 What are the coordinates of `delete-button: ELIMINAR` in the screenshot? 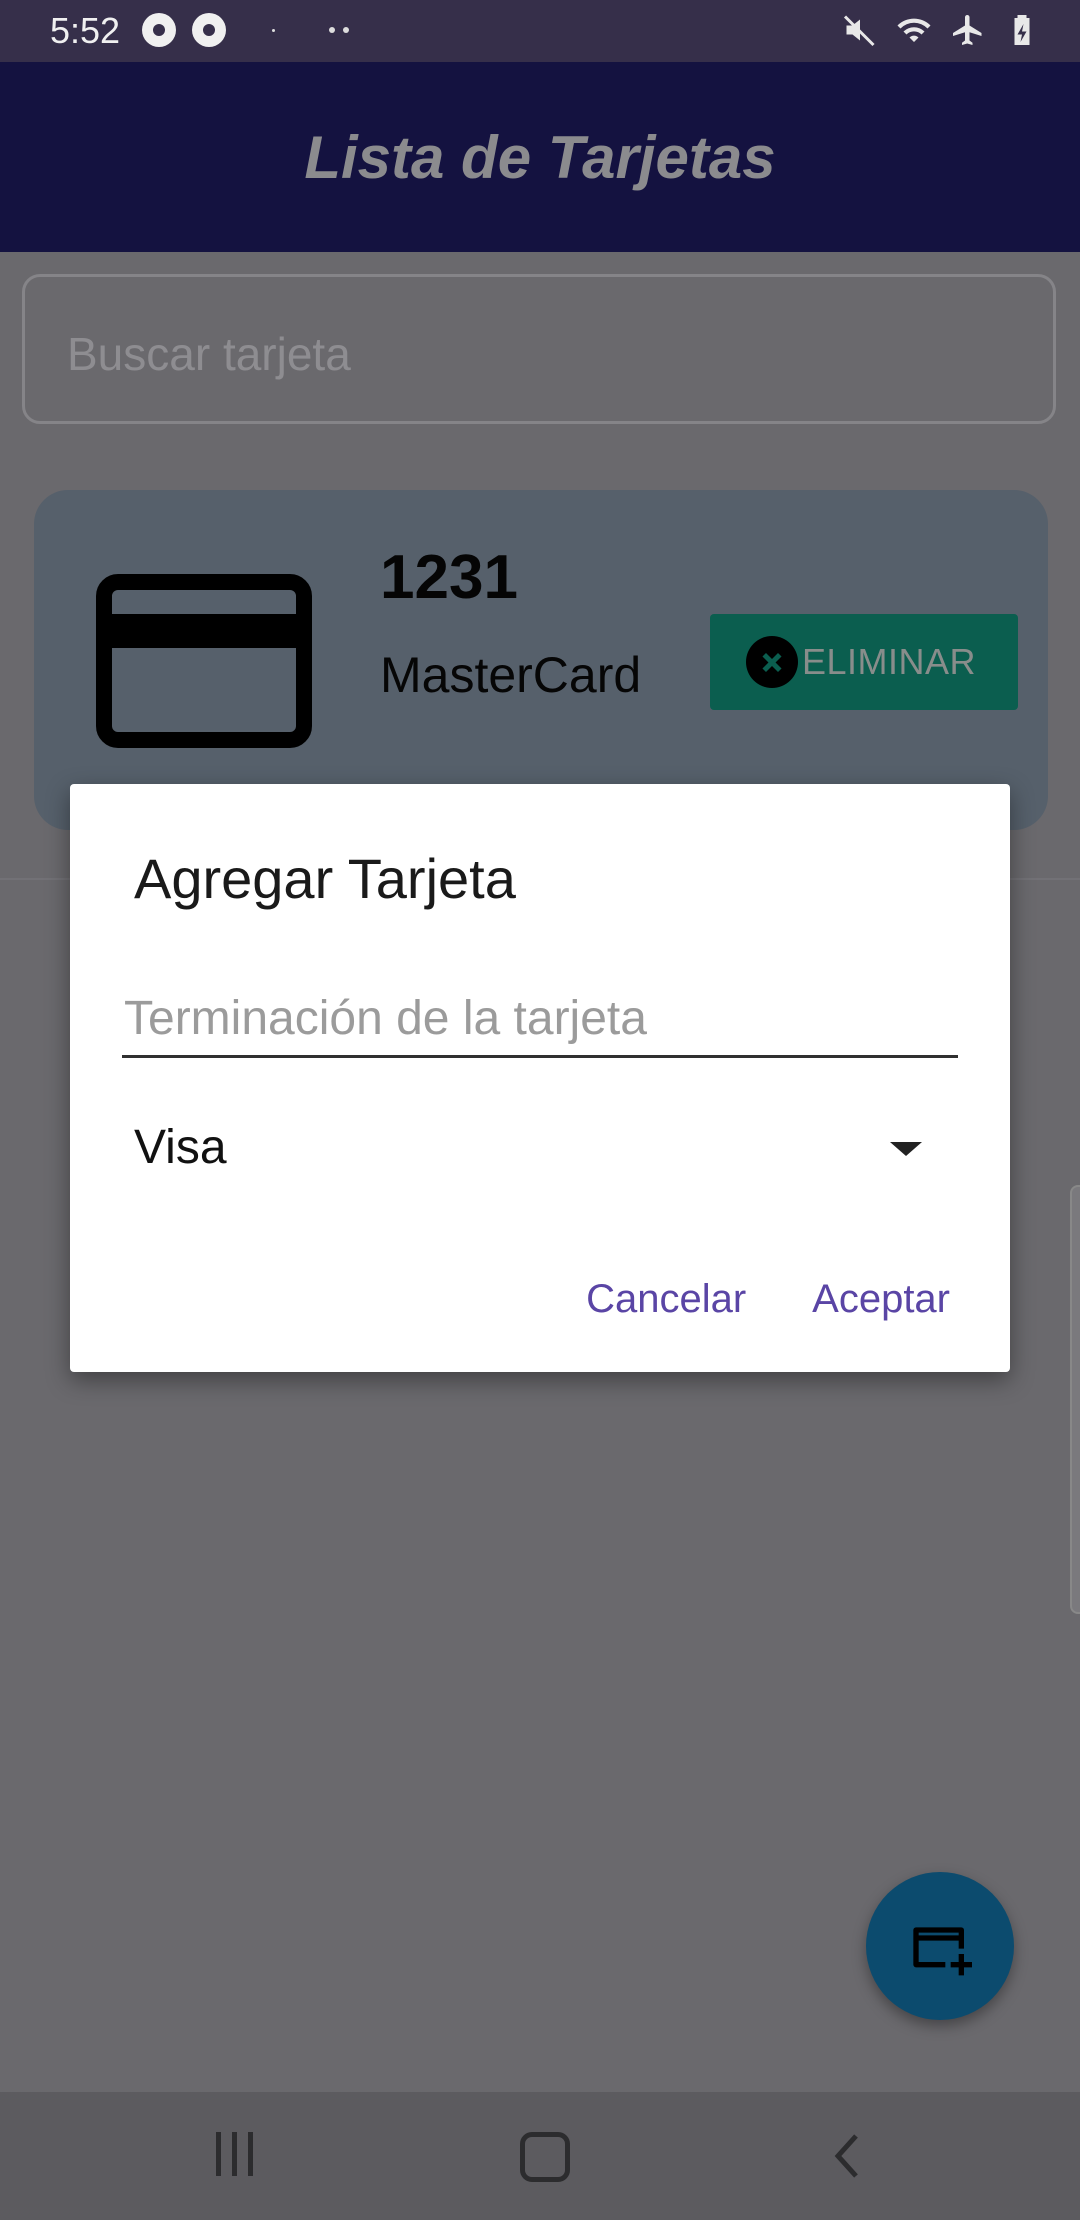 It's located at (864, 662).